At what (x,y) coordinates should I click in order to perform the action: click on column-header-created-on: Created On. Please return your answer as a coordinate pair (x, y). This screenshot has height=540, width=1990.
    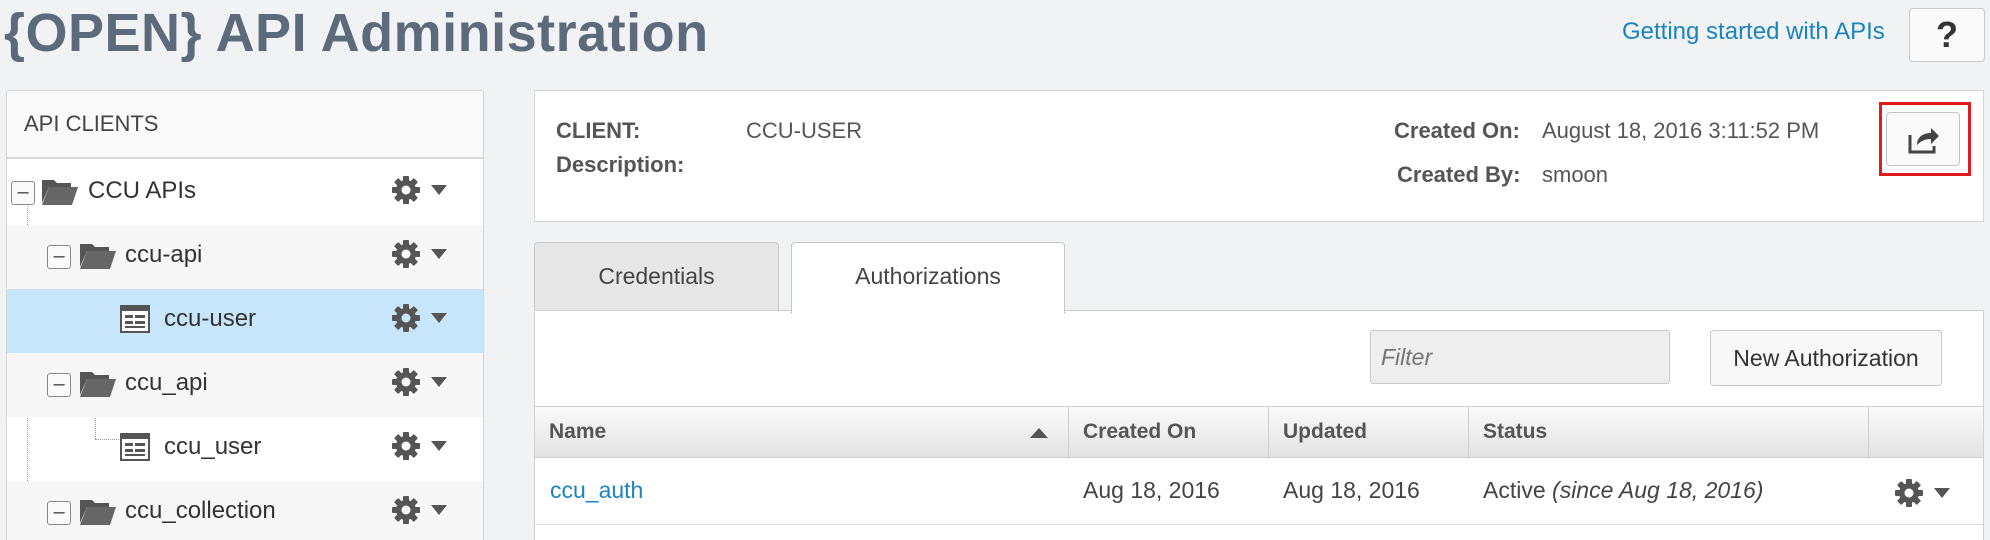
    Looking at the image, I should click on (1169, 433).